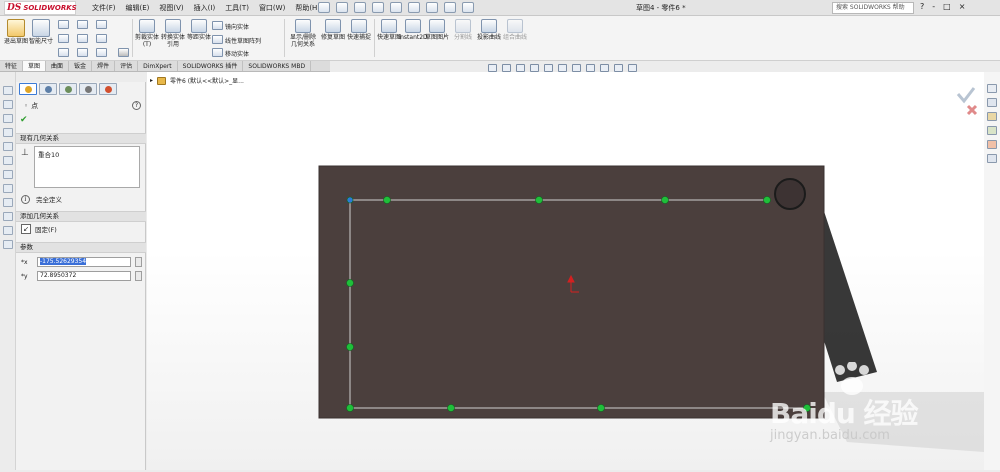 The height and width of the screenshot is (472, 1000). Describe the element at coordinates (123, 52) in the screenshot. I see `point-icon` at that location.